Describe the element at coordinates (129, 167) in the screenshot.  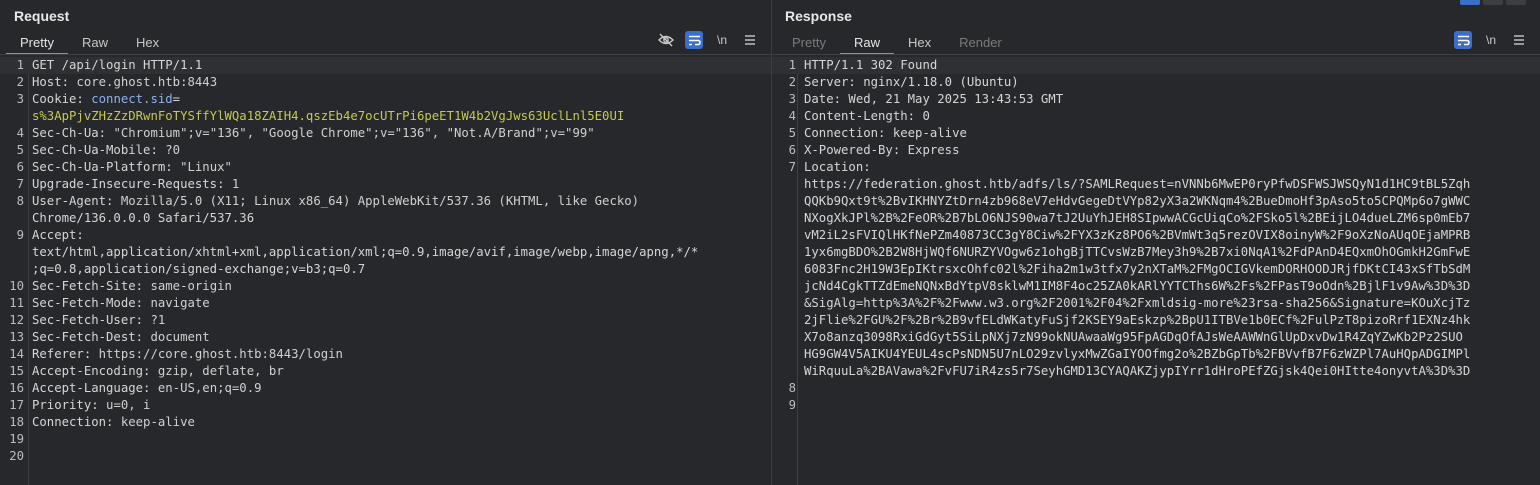
I see `line-text: Sec-Ch-Ua-Platform: "Linux"` at that location.